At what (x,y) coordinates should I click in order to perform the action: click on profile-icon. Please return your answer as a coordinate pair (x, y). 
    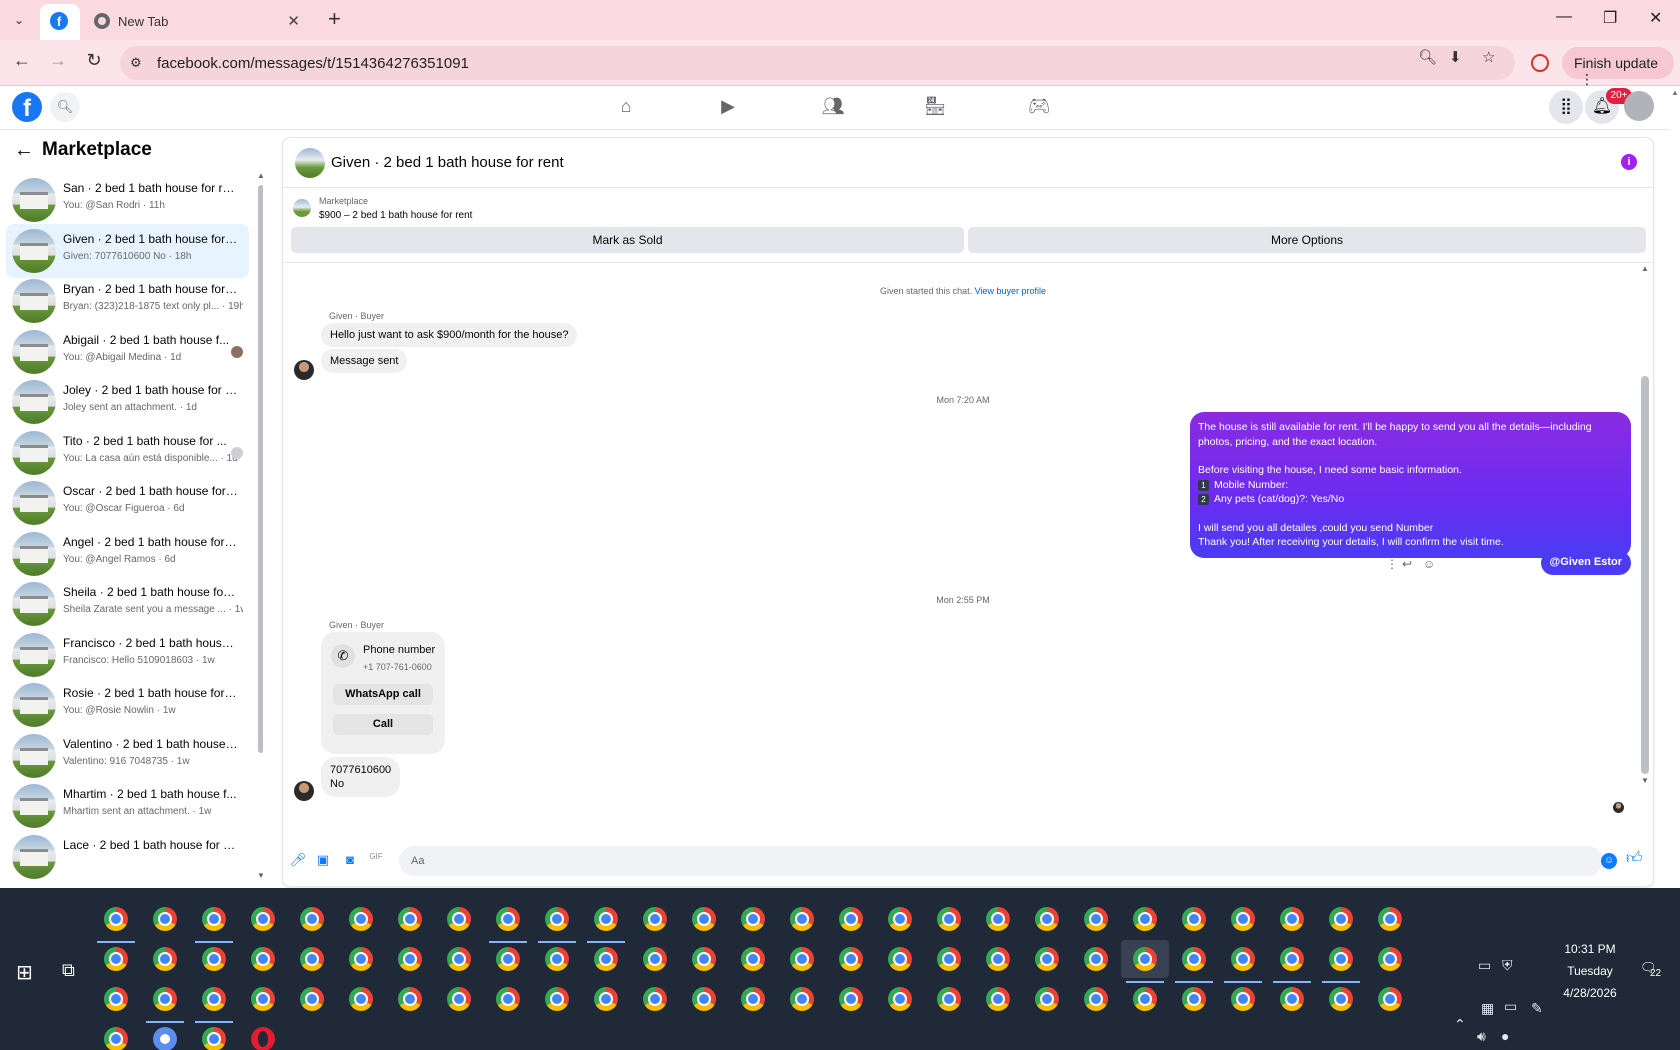
    Looking at the image, I should click on (1540, 63).